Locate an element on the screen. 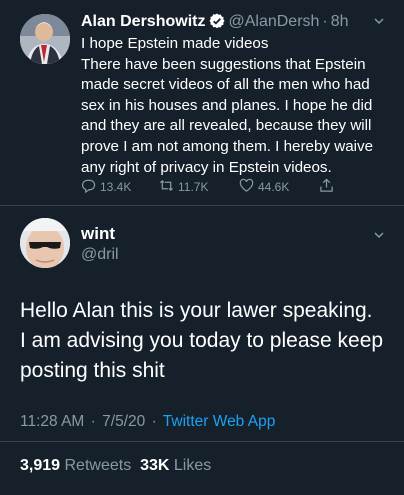 The height and width of the screenshot is (495, 404). author-name: wint is located at coordinates (98, 234).